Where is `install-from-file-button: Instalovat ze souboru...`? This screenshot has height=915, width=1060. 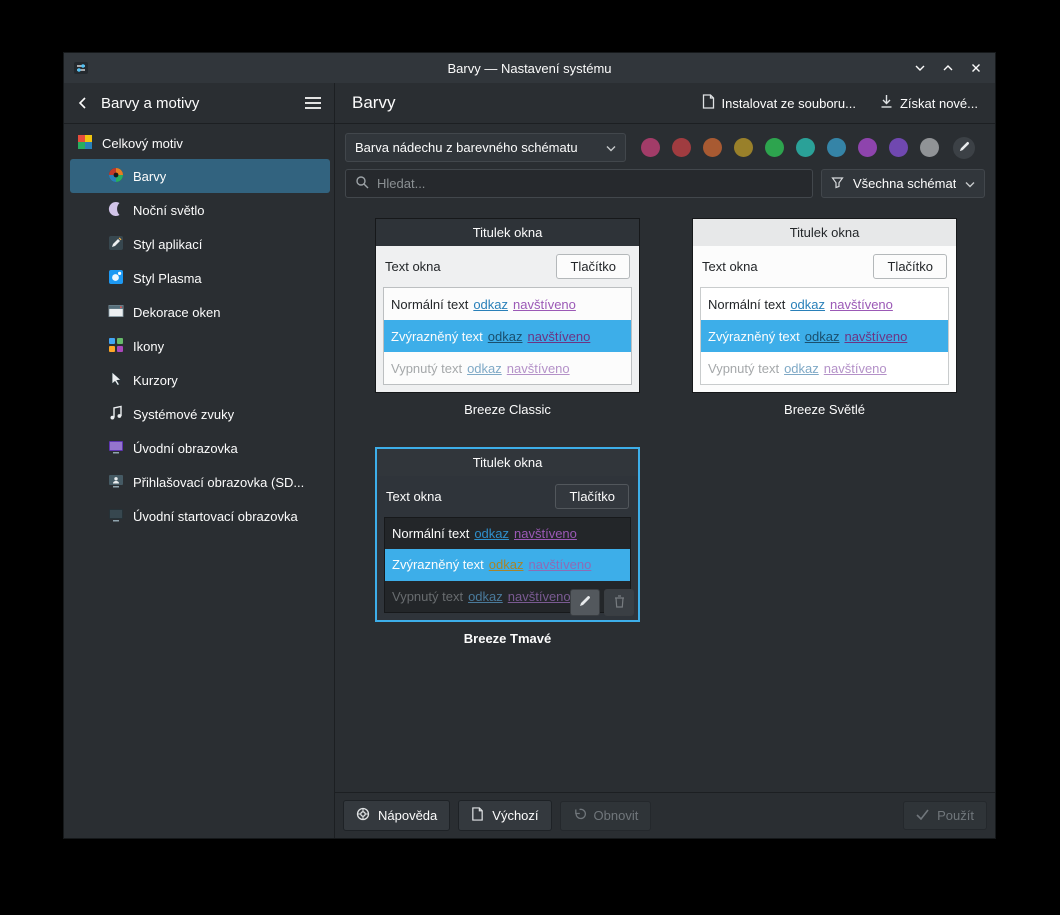
install-from-file-button: Instalovat ze souboru... is located at coordinates (779, 103).